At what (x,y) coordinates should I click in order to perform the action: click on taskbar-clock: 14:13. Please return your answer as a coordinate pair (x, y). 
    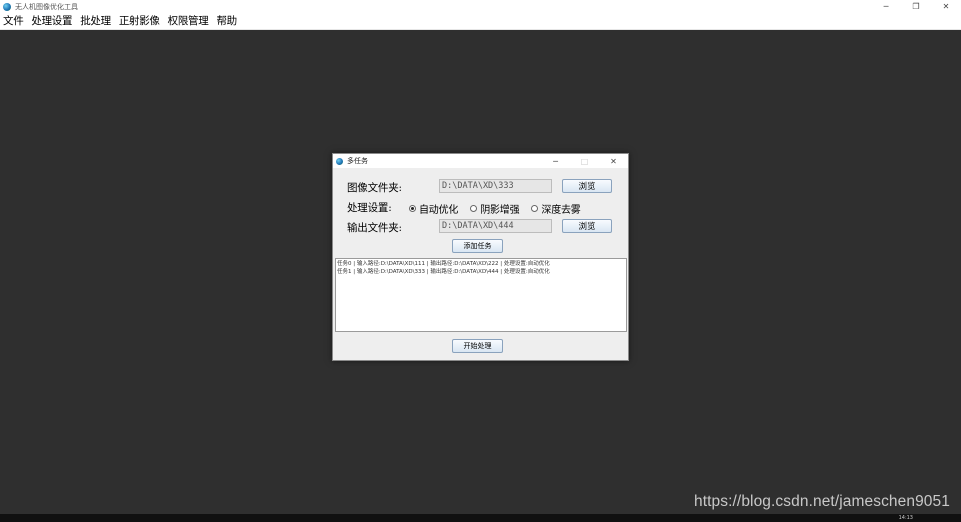
    Looking at the image, I should click on (905, 518).